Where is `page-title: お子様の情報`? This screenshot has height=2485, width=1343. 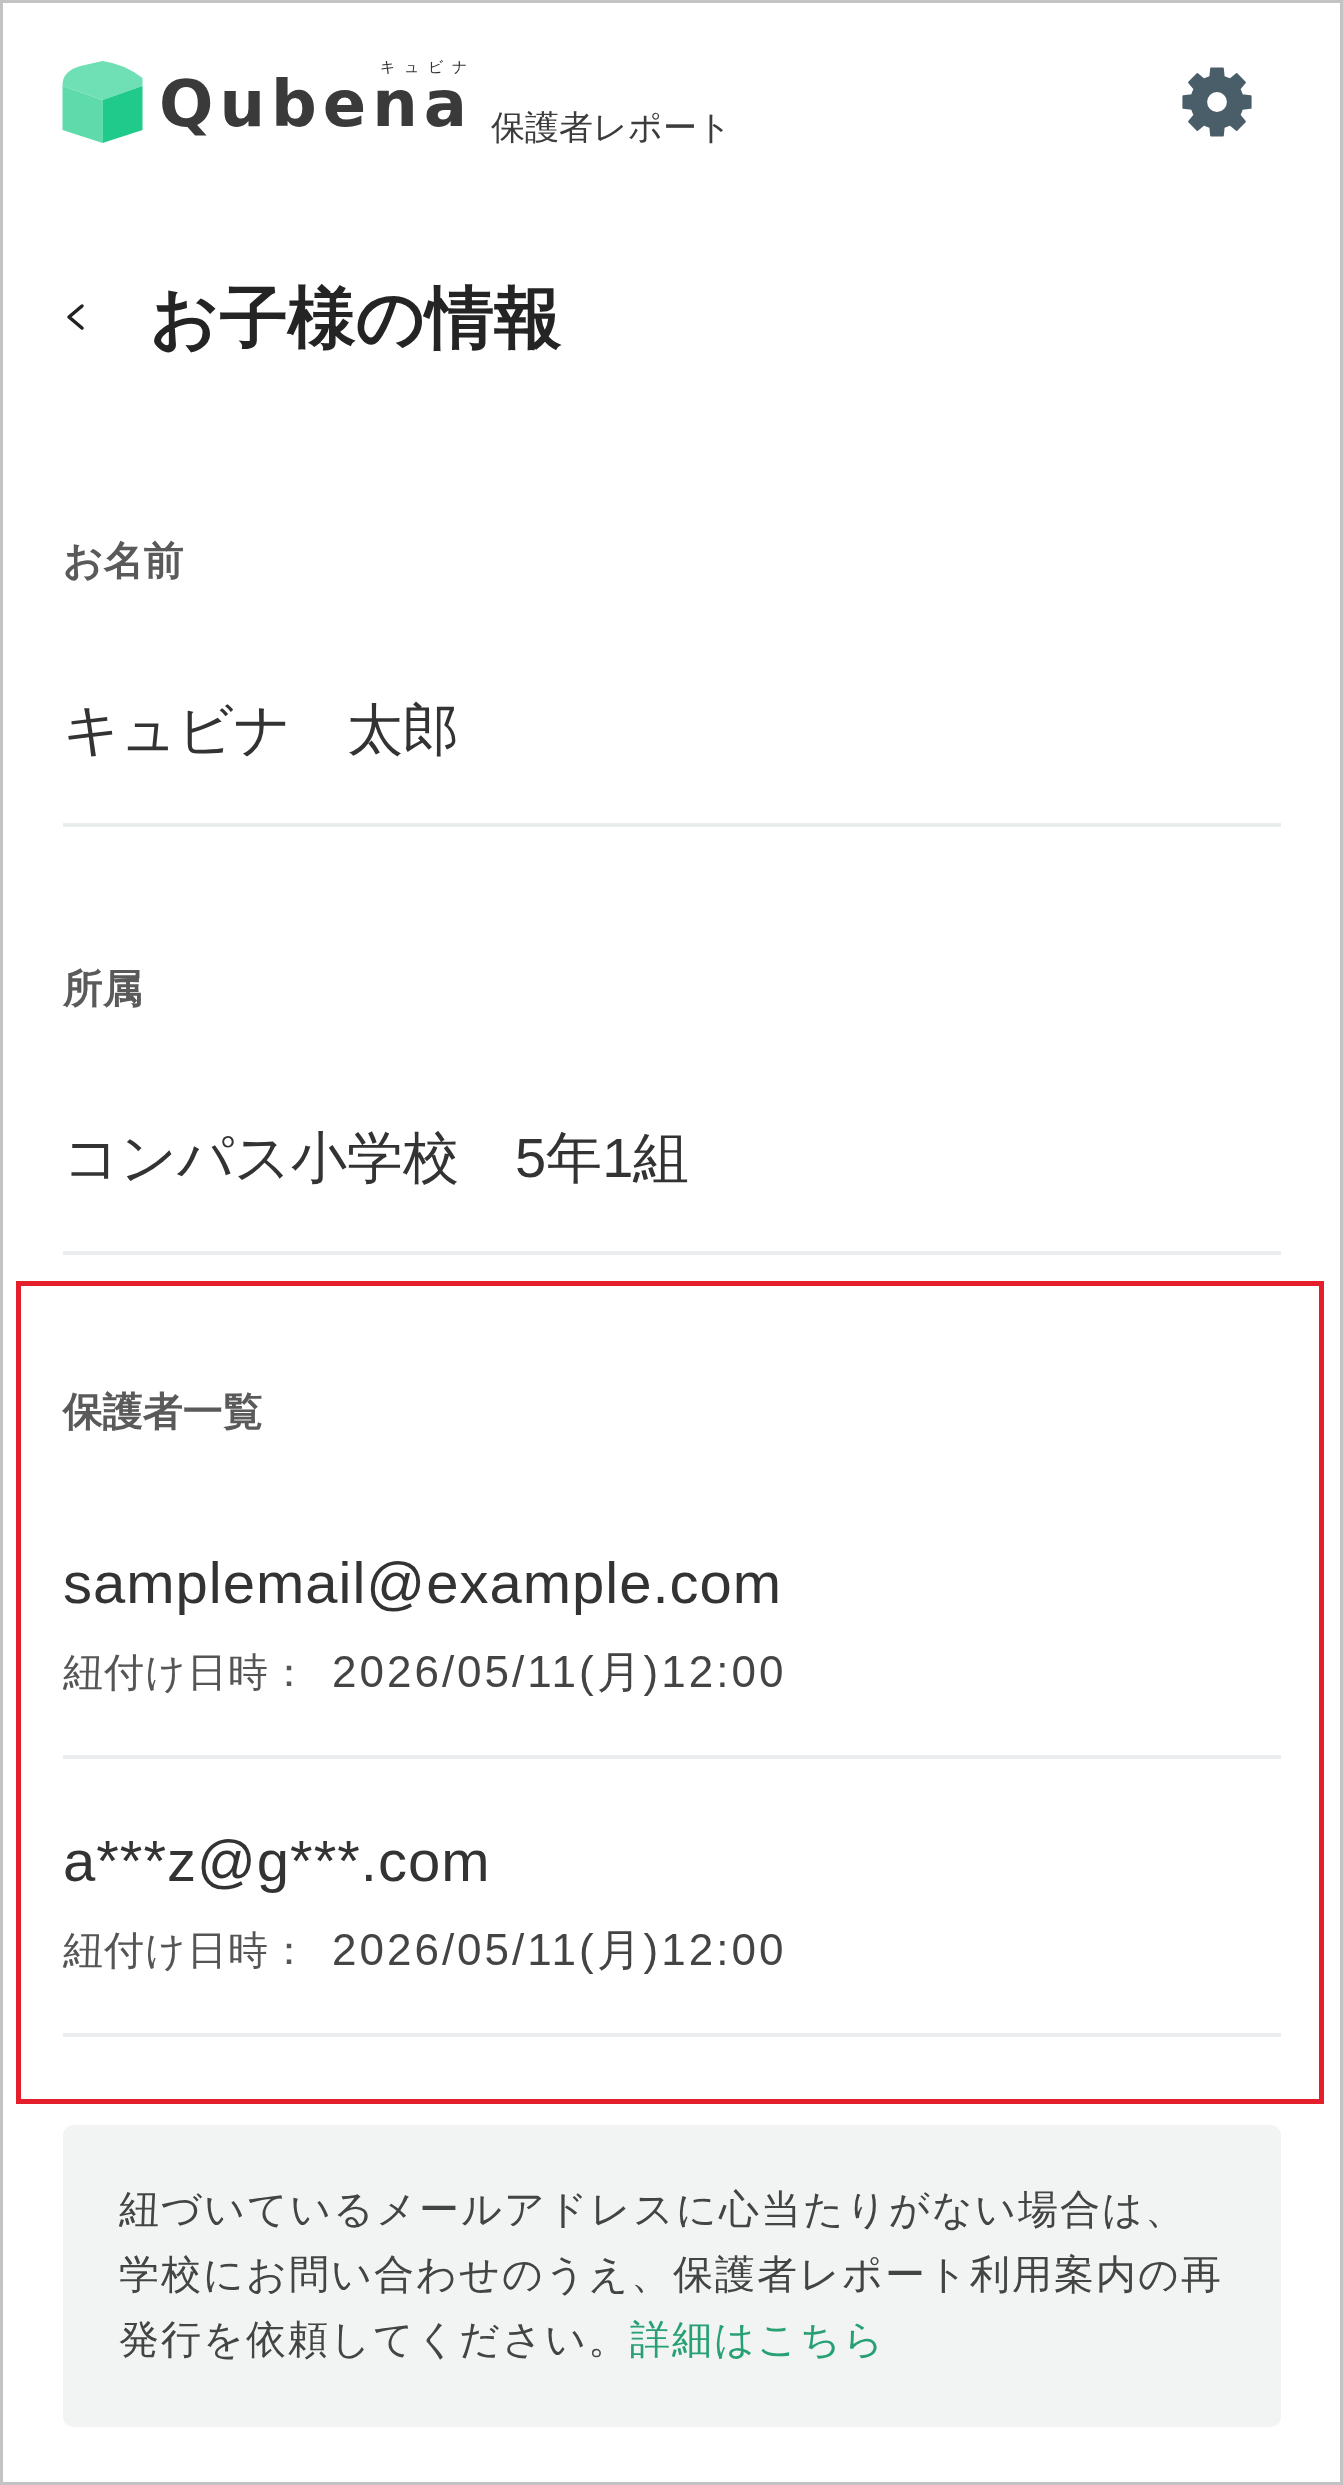 page-title: お子様の情報 is located at coordinates (356, 317).